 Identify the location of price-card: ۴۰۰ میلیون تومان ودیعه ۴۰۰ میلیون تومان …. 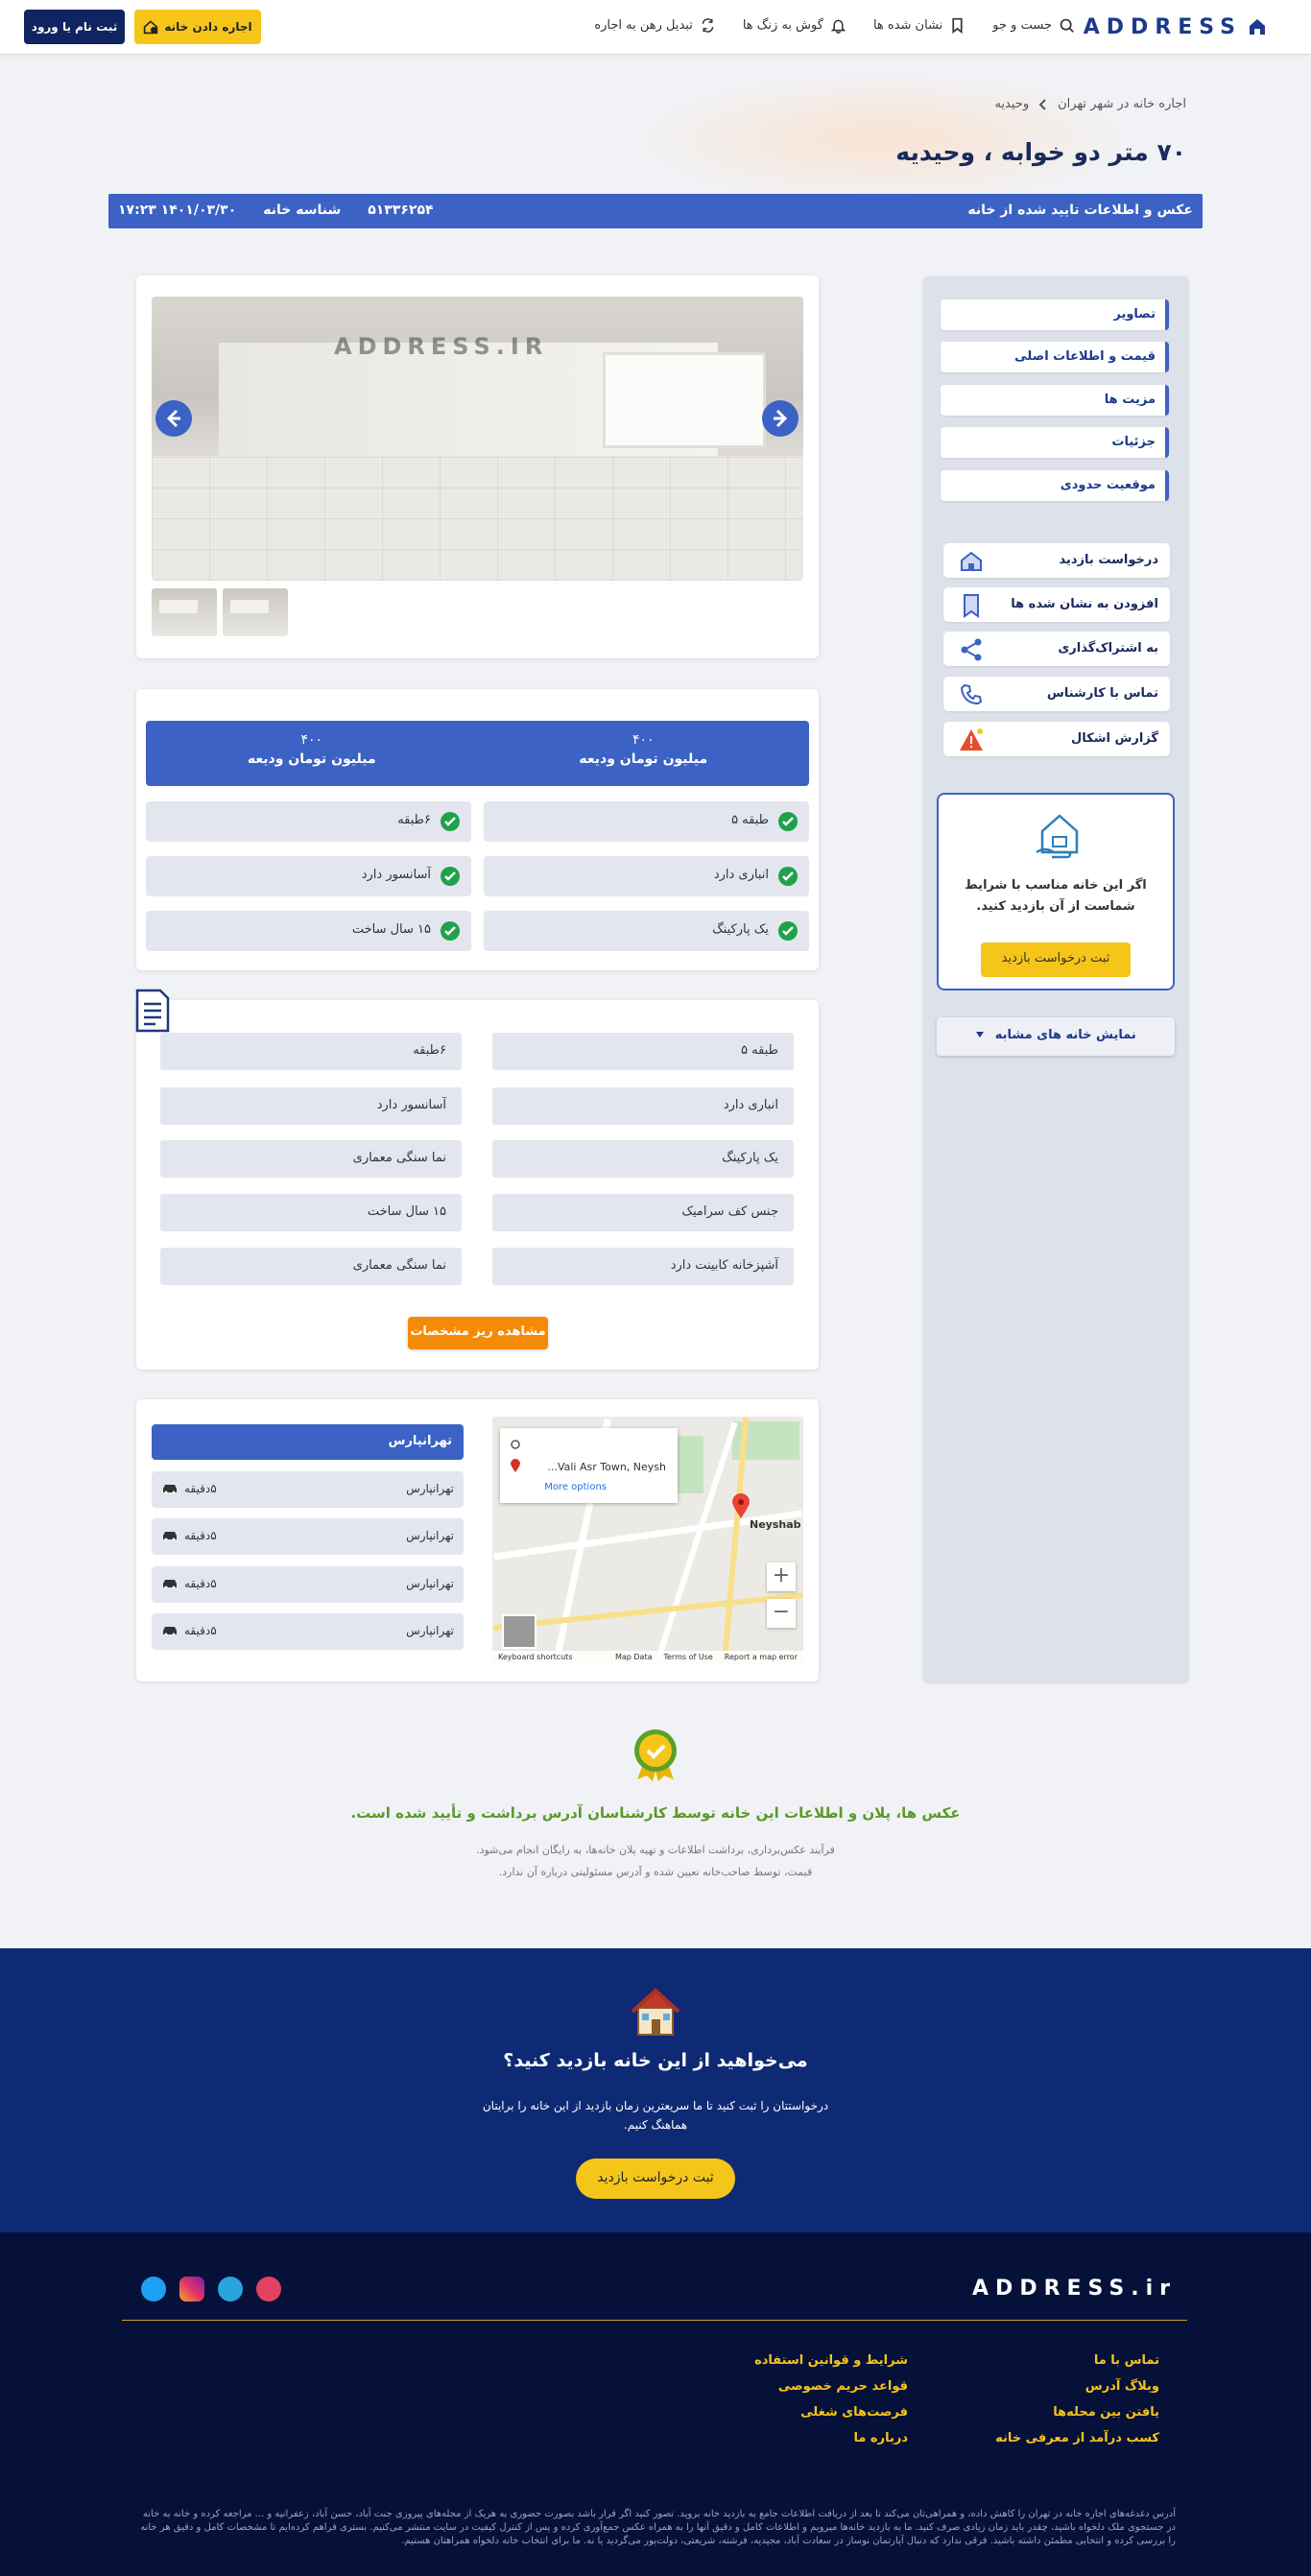
(477, 829).